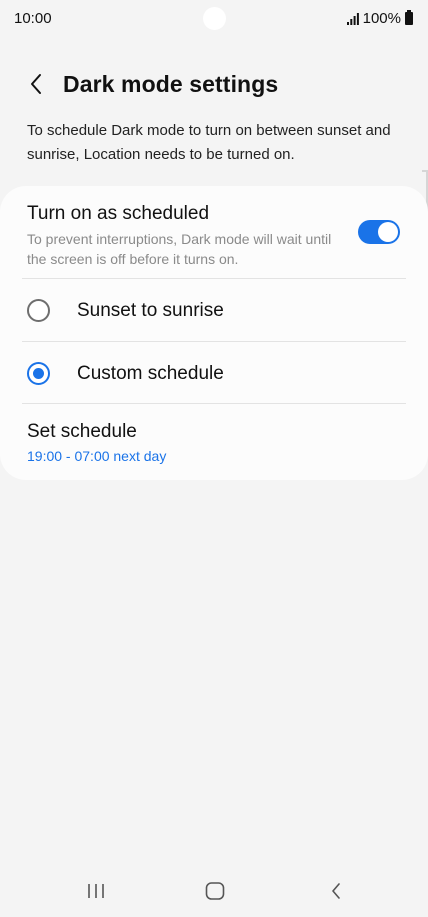  I want to click on toggle-knob, so click(388, 232).